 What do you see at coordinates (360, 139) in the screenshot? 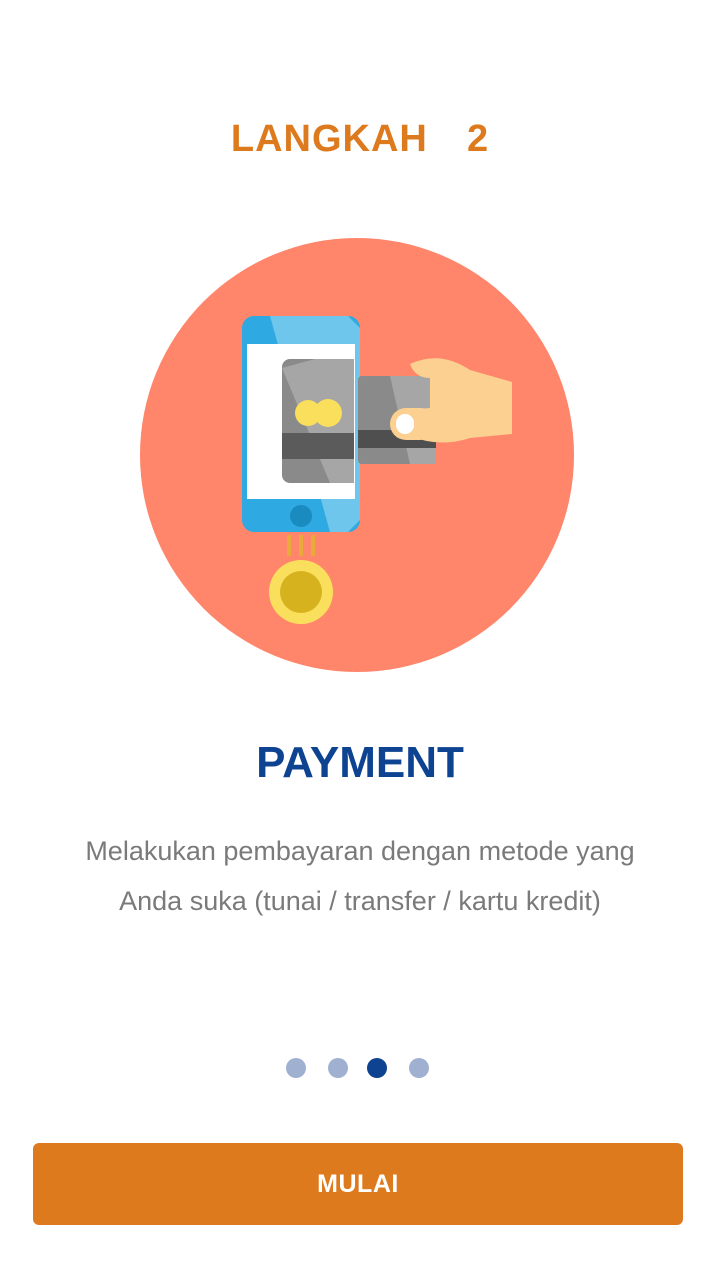
I see `step-title: LANGKAH 2` at bounding box center [360, 139].